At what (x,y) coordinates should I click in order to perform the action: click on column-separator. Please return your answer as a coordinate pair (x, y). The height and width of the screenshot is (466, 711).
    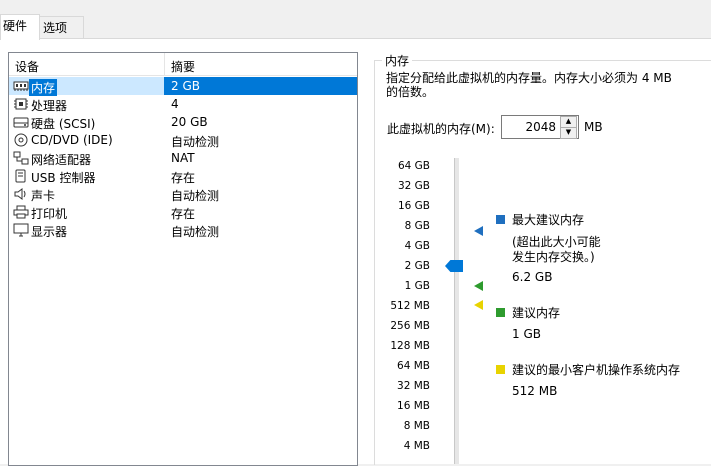
    Looking at the image, I should click on (164, 64).